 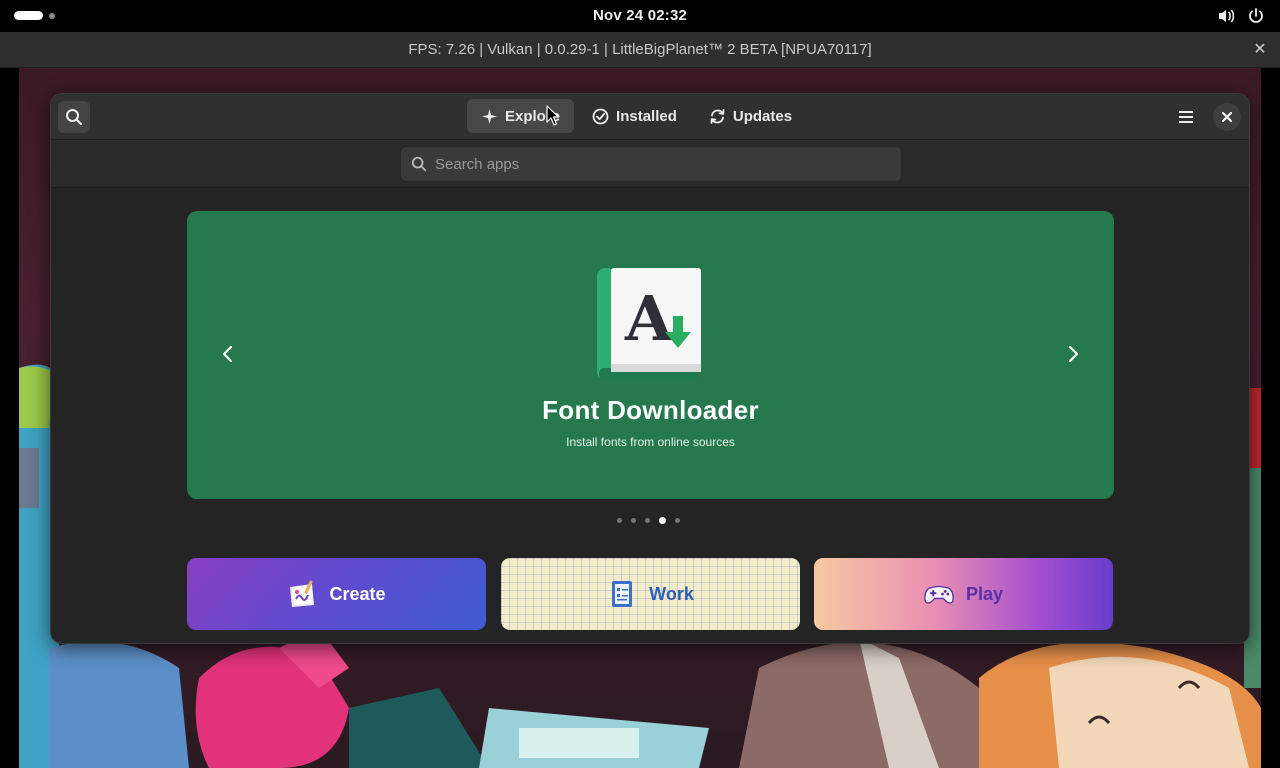 I want to click on chevron-left-icon, so click(x=227, y=354).